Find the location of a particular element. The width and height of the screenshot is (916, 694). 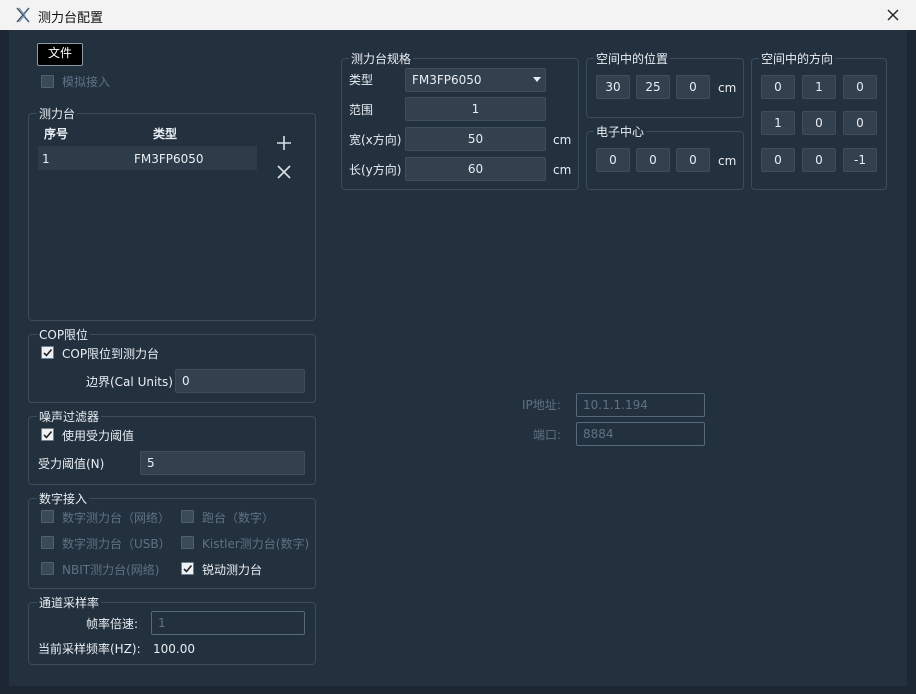

width-input: 50 is located at coordinates (475, 139).